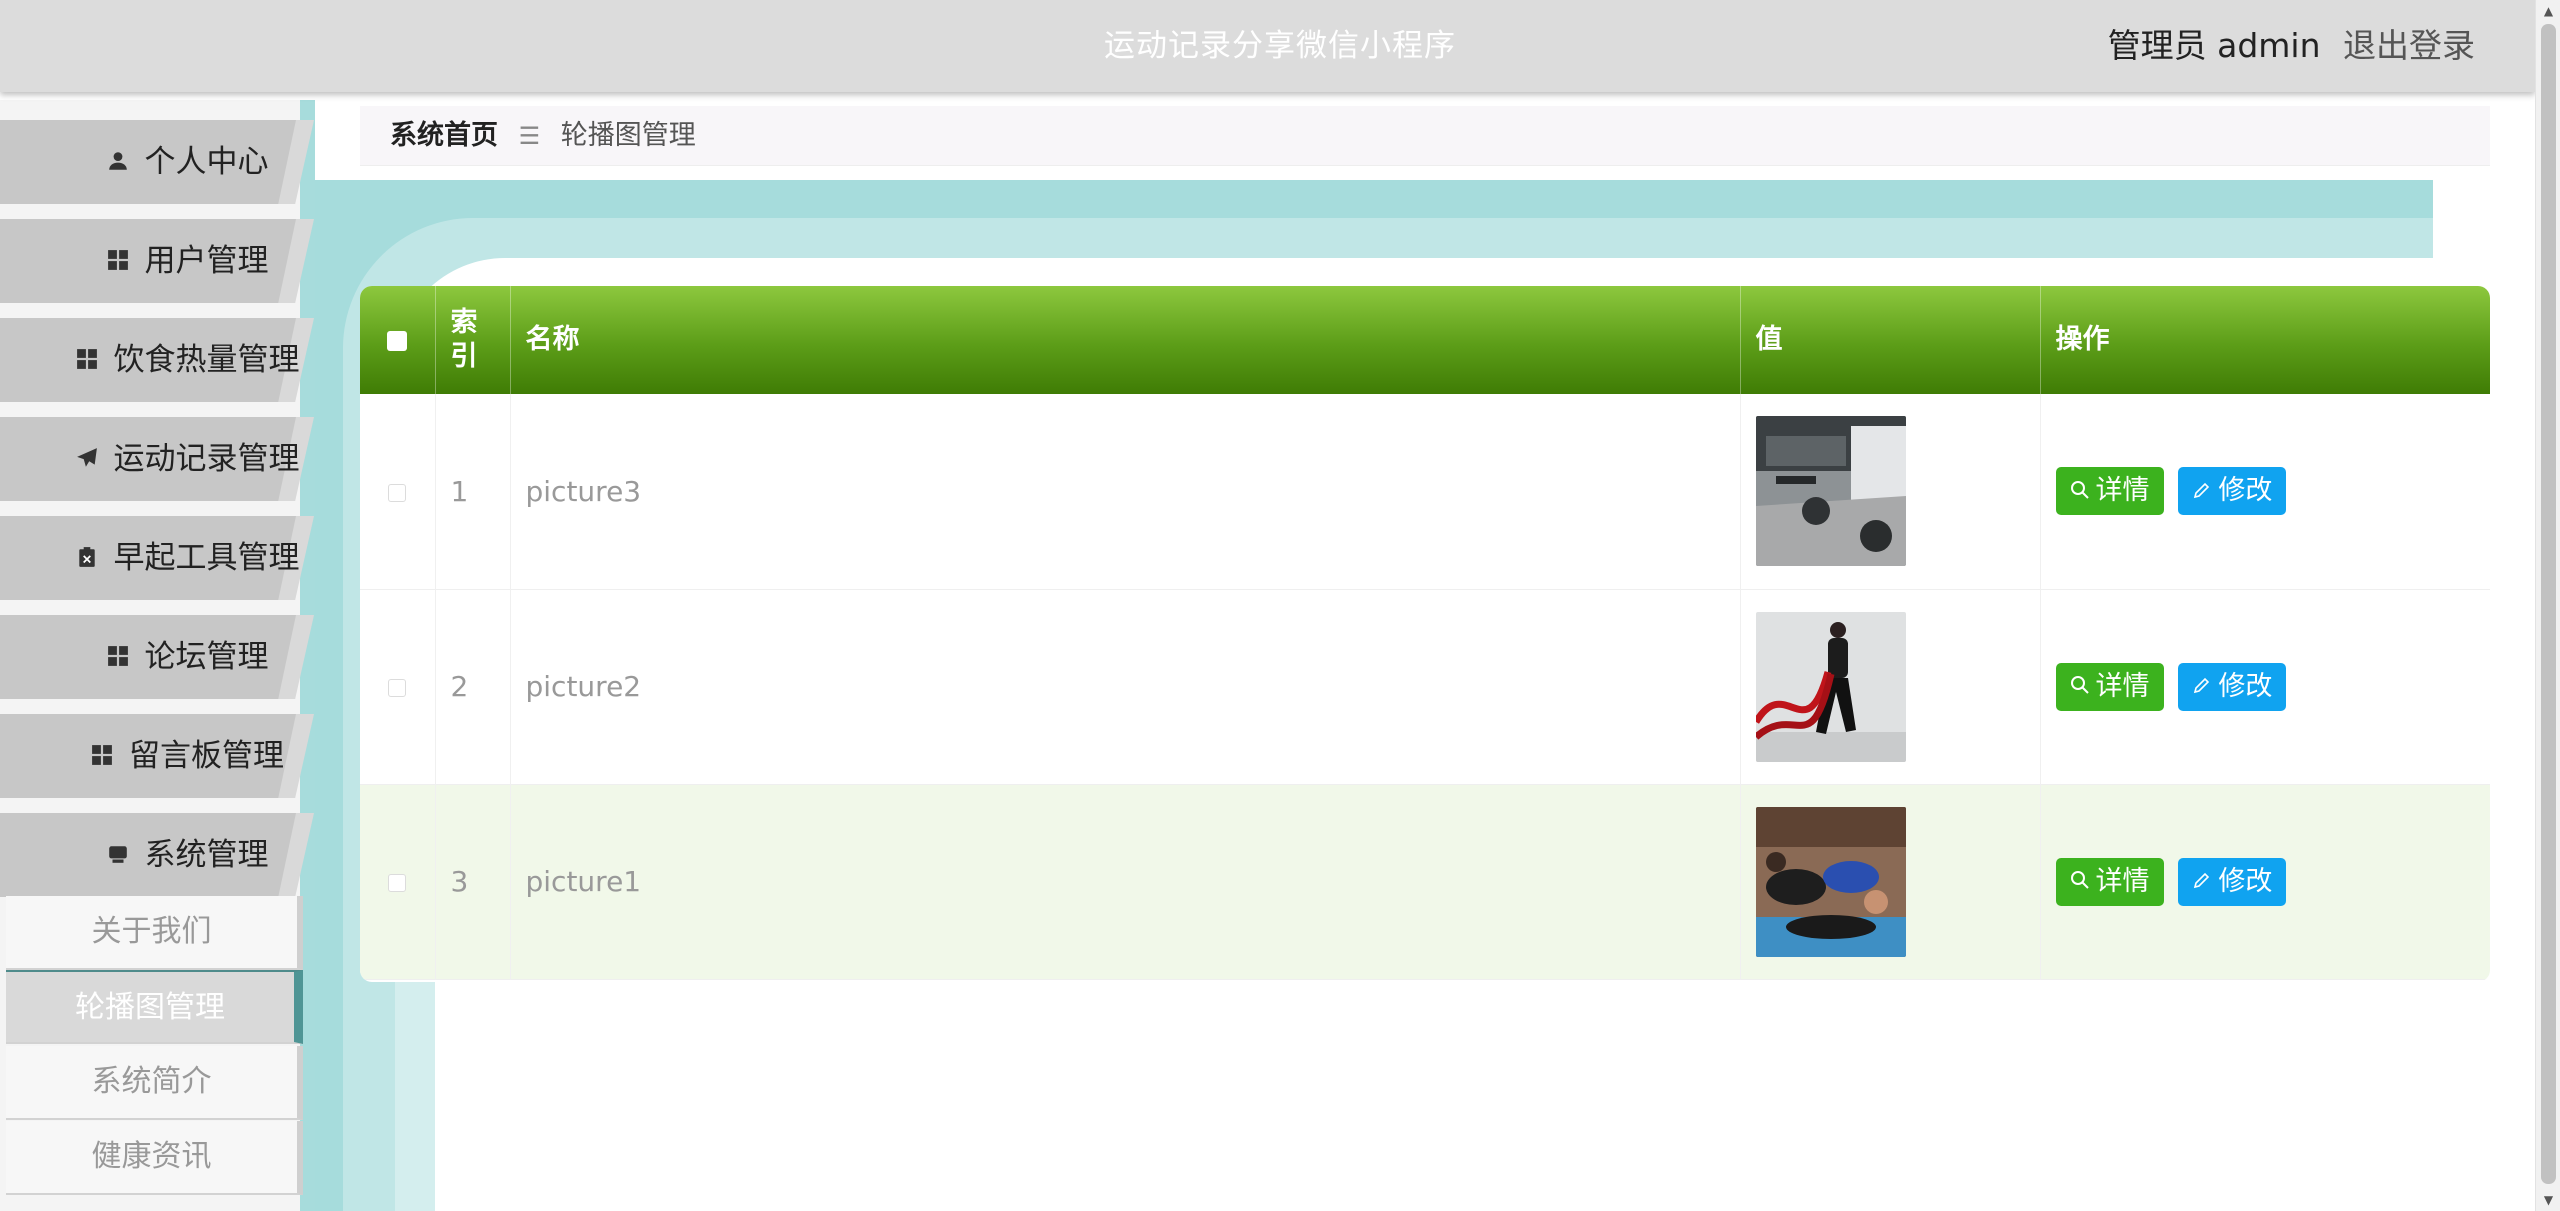 Image resolution: width=2560 pixels, height=1211 pixels. I want to click on sidebar-item-label: 饮食热量管理, so click(206, 360).